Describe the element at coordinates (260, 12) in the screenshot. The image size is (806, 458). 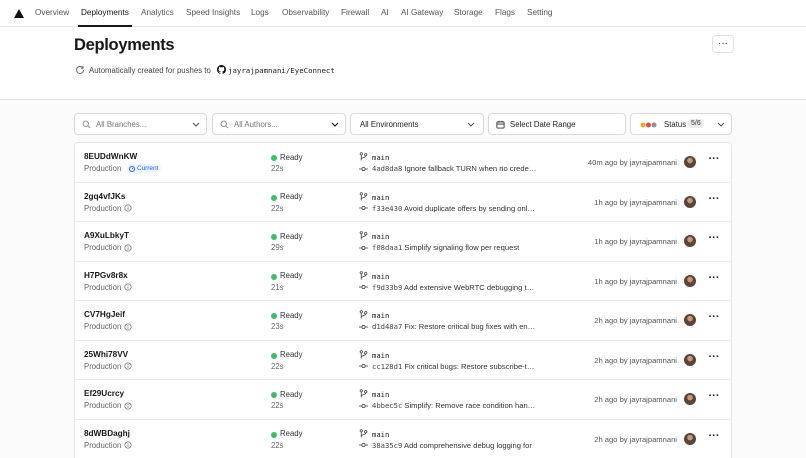
I see `tab-logs: Logs` at that location.